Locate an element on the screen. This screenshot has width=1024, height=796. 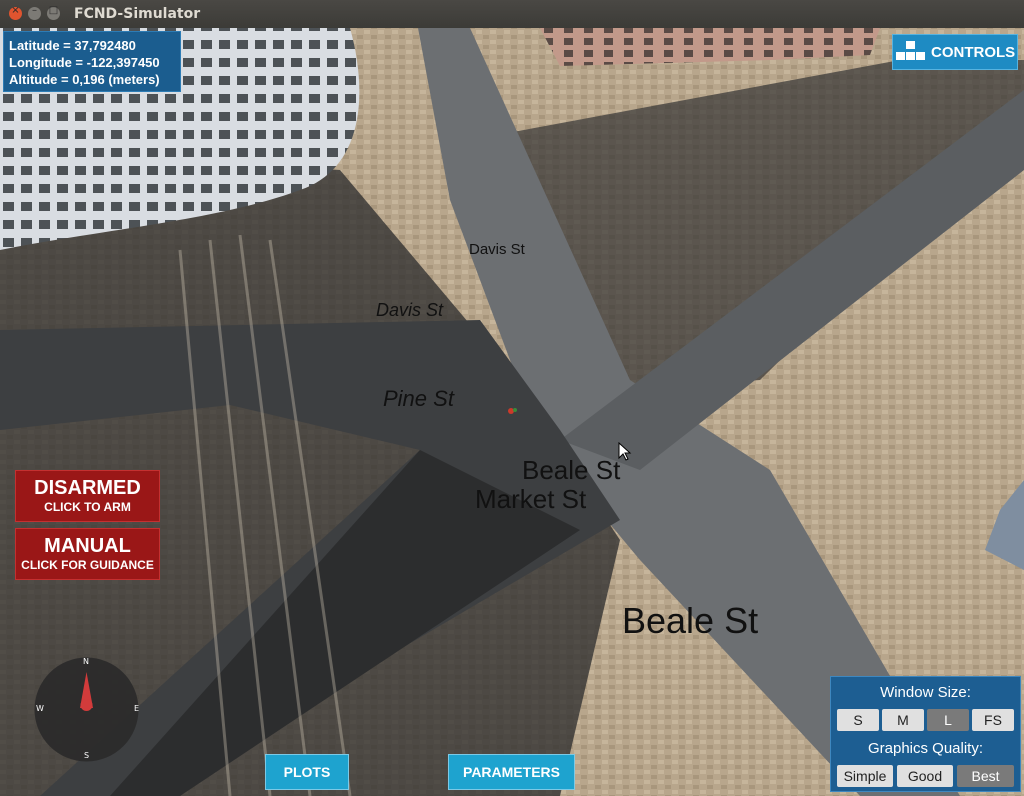
mode-status: MANUAL is located at coordinates (87, 546).